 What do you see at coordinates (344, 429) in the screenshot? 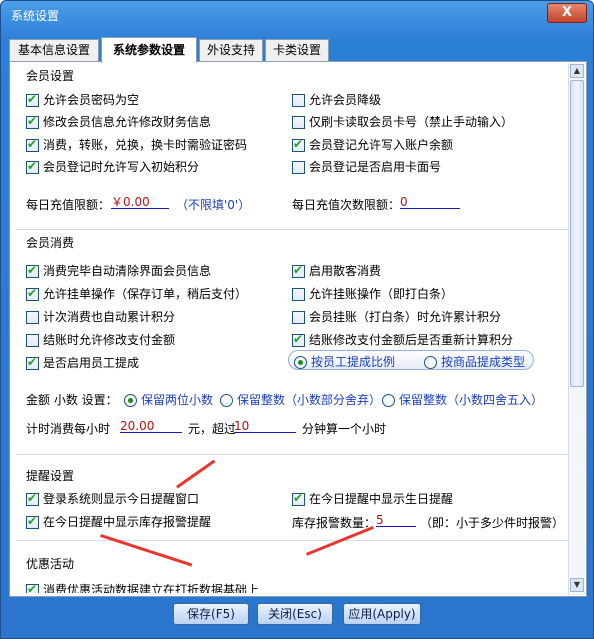
I see `timing-suffix-label: 分钟算一个小时` at bounding box center [344, 429].